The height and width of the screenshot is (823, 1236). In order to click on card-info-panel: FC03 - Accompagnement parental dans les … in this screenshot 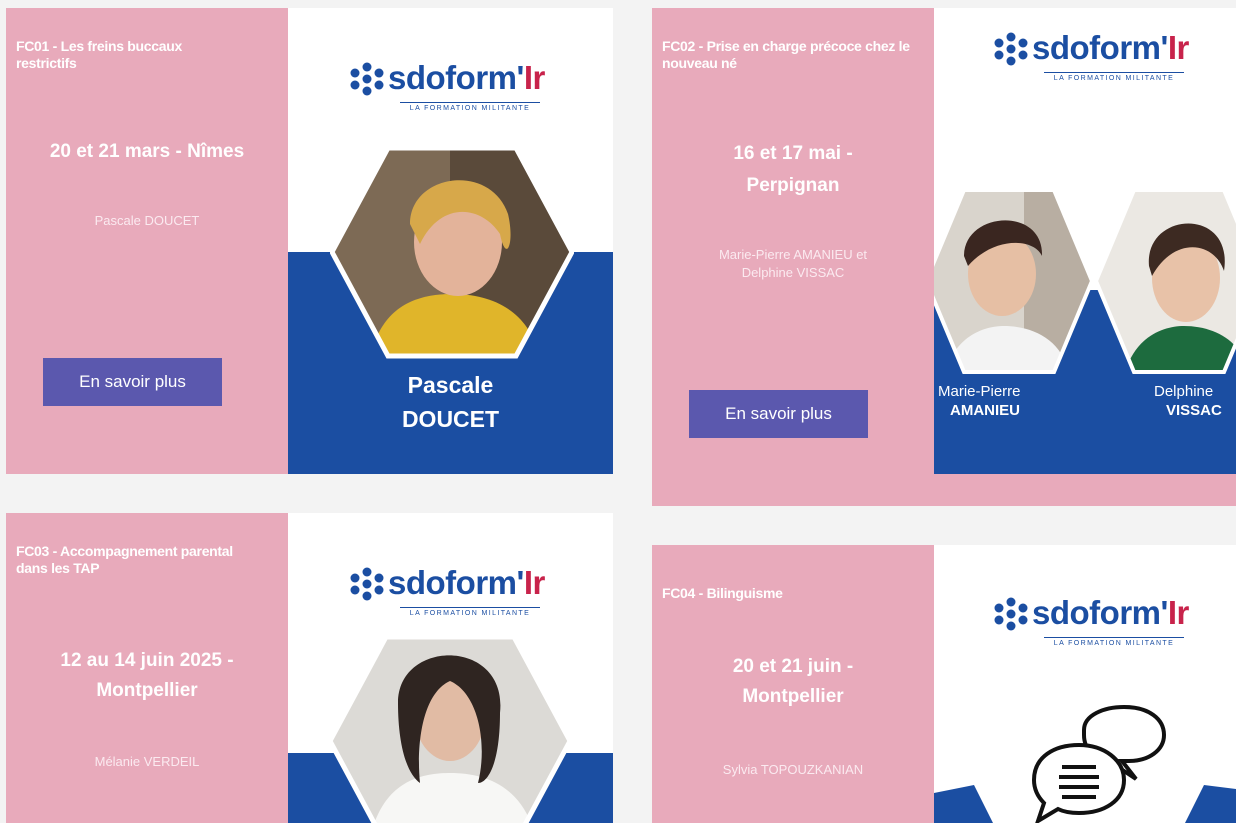, I will do `click(147, 668)`.